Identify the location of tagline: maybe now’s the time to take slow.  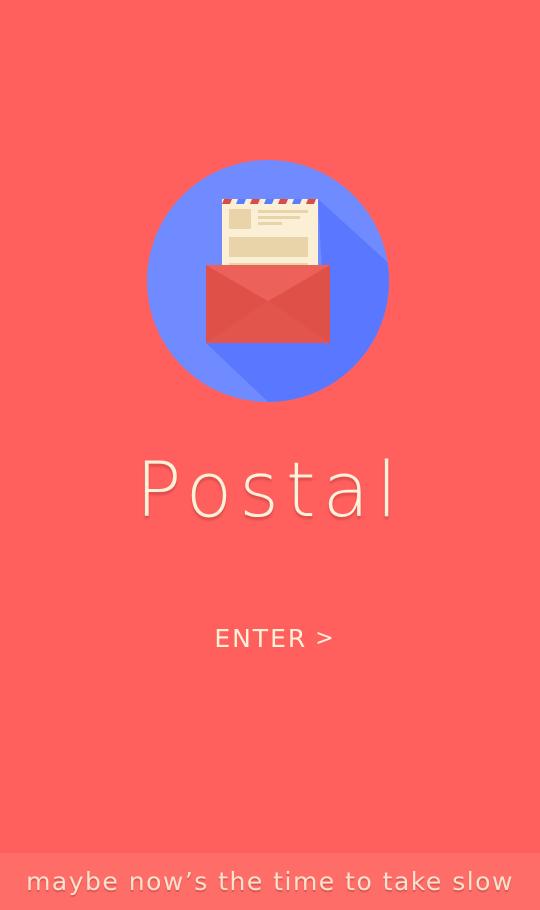
(270, 881).